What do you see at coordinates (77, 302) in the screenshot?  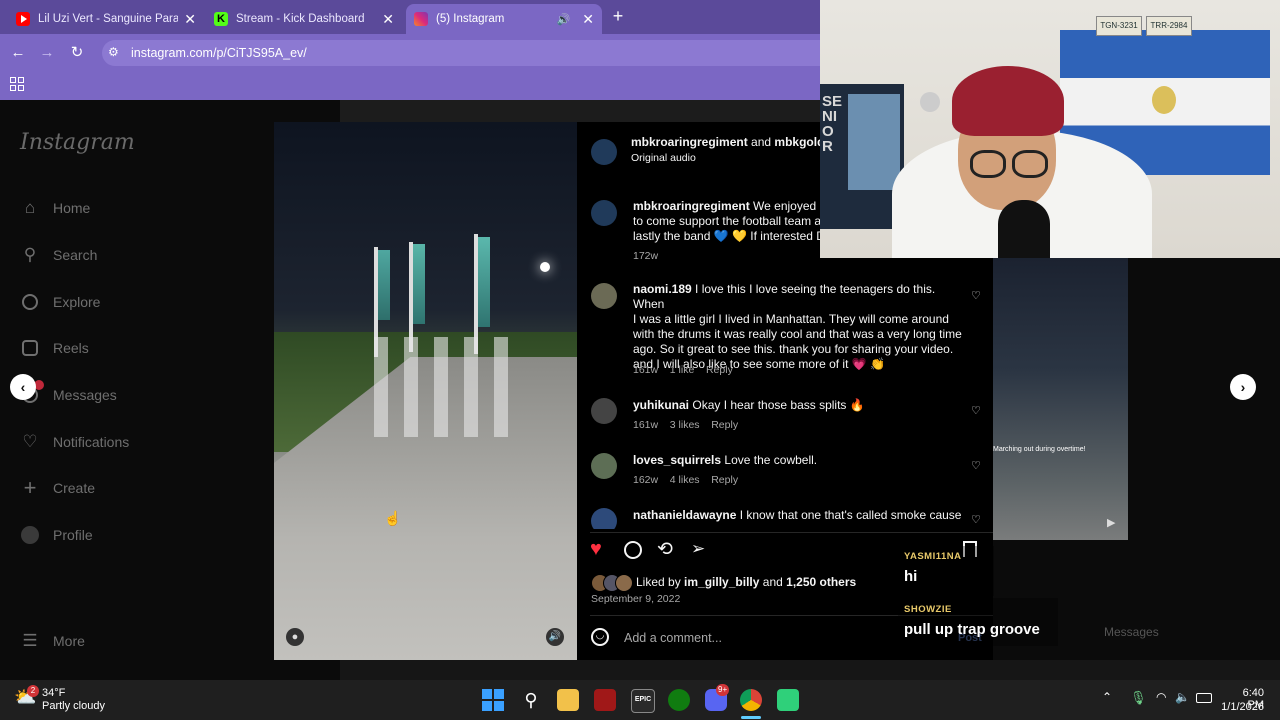 I see `sidebar-item-label: Explore` at bounding box center [77, 302].